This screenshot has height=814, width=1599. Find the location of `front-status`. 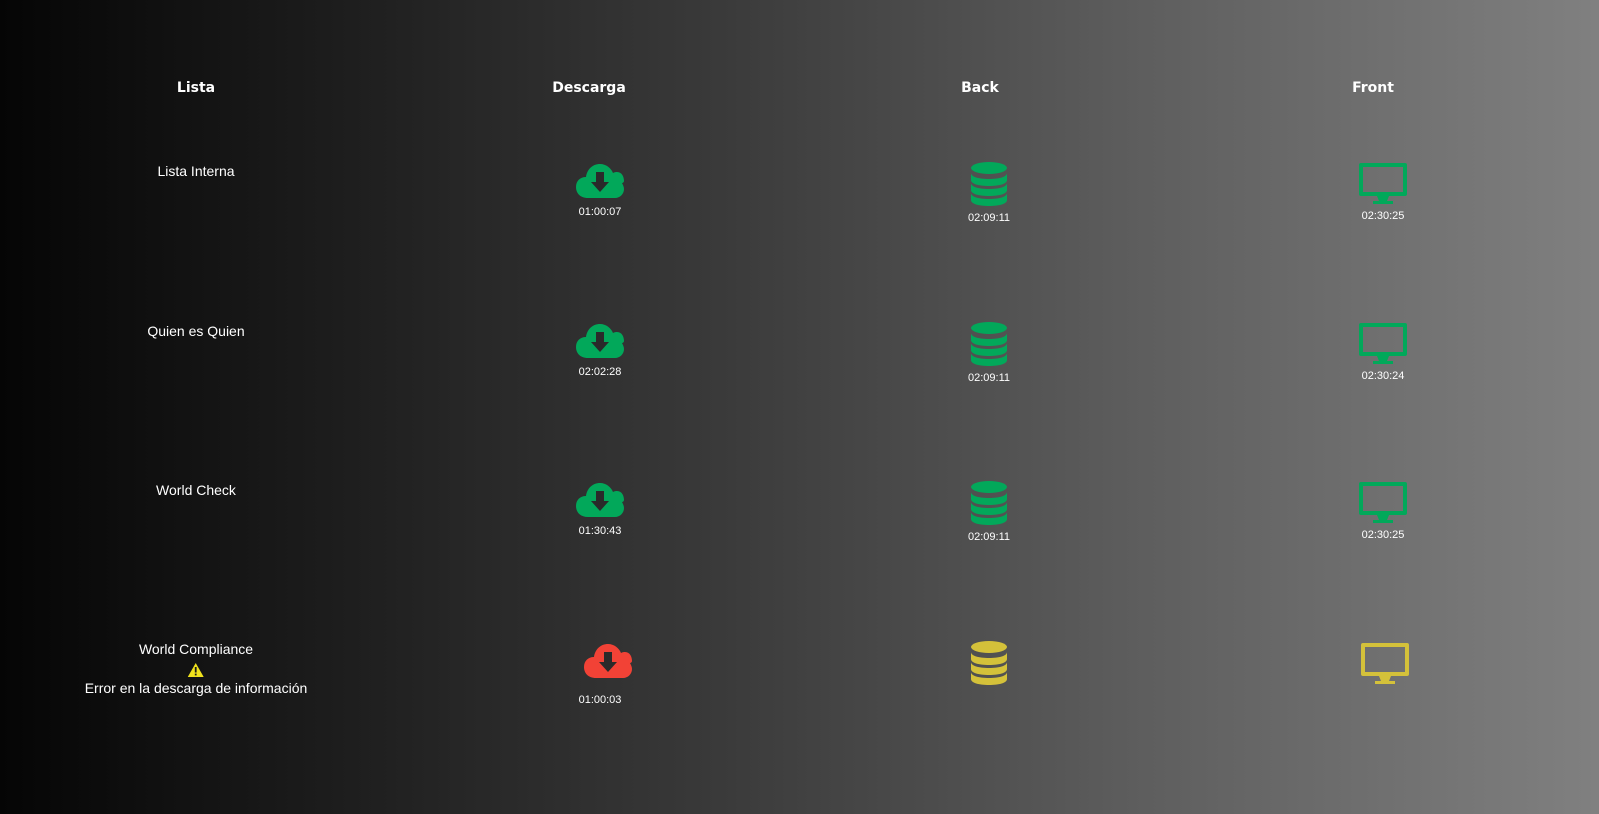

front-status is located at coordinates (1385, 666).